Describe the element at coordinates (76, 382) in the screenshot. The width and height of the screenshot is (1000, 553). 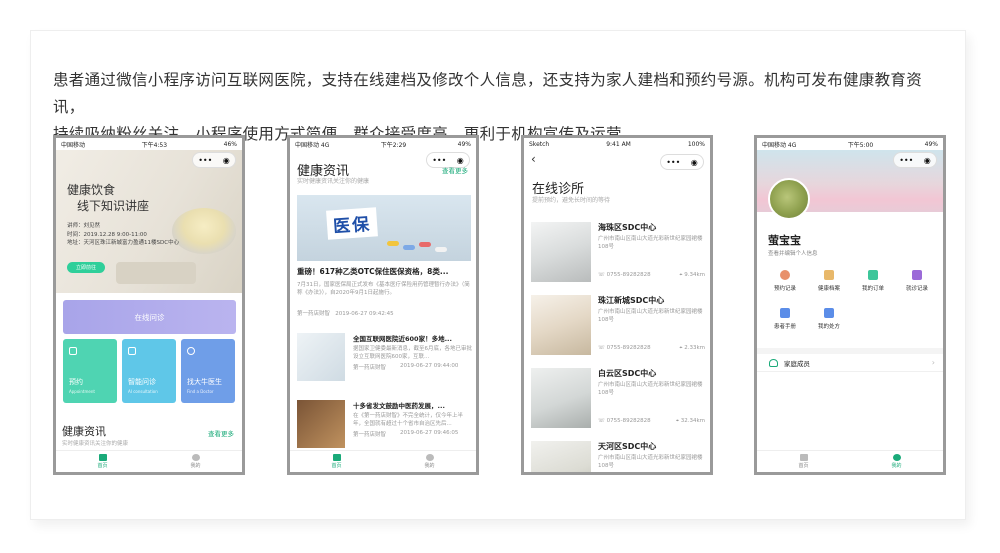
I see `feature-label: 预约` at that location.